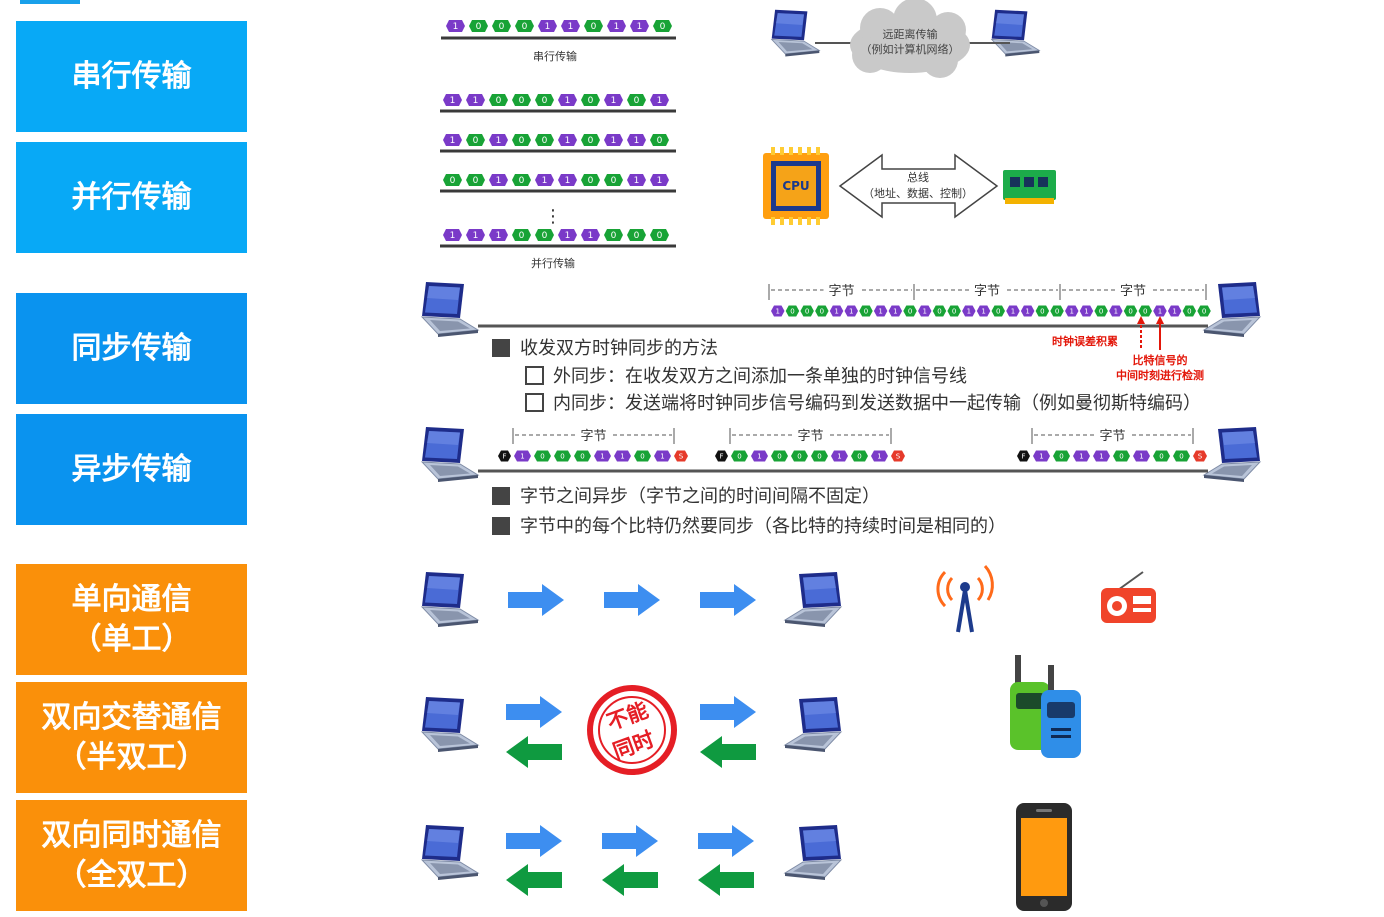 This screenshot has height=917, width=1384. What do you see at coordinates (918, 177) in the screenshot?
I see `bus-label-line1: 总线` at bounding box center [918, 177].